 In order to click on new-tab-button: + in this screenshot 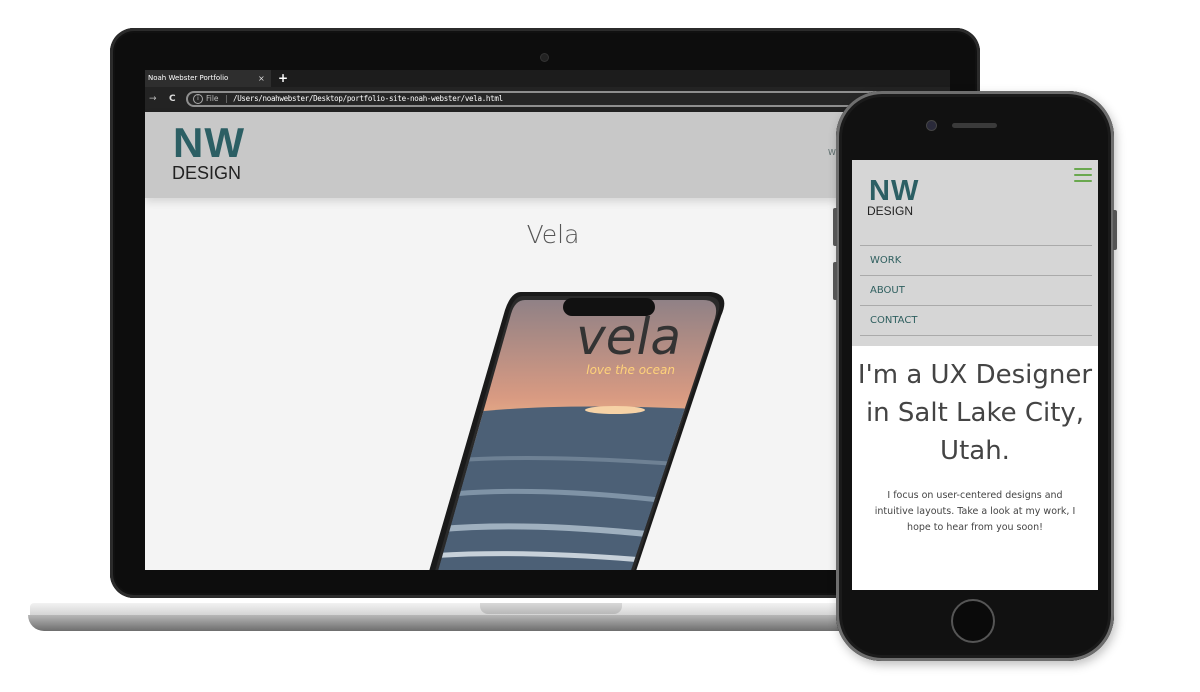, I will do `click(283, 78)`.